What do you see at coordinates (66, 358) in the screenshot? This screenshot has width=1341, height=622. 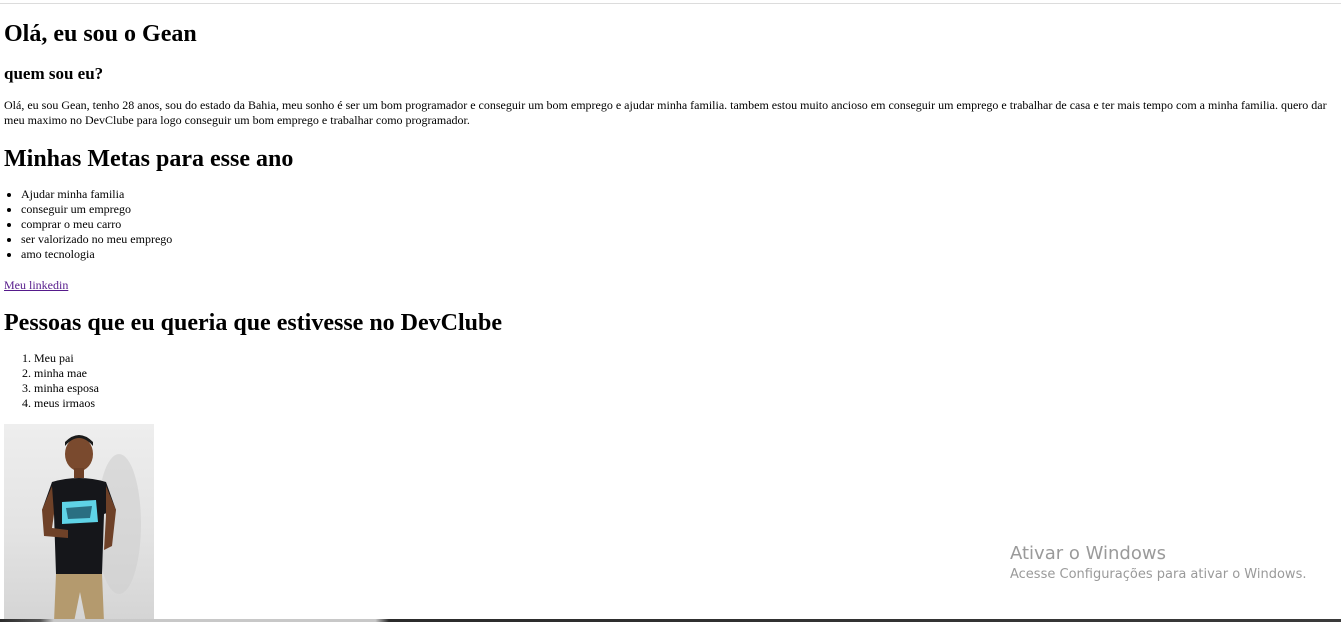 I see `person-item: Meu pai` at bounding box center [66, 358].